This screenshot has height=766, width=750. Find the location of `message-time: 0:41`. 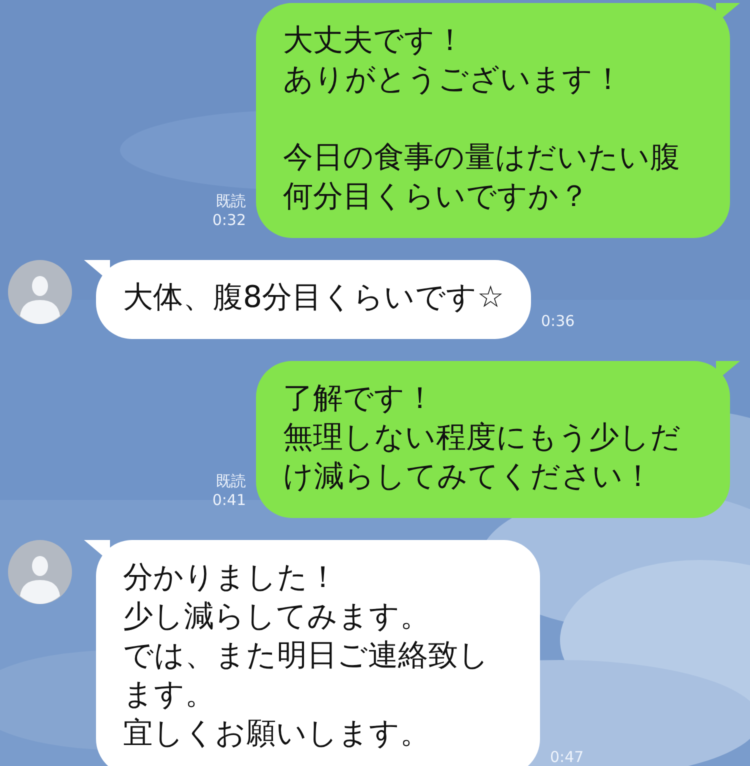

message-time: 0:41 is located at coordinates (229, 500).